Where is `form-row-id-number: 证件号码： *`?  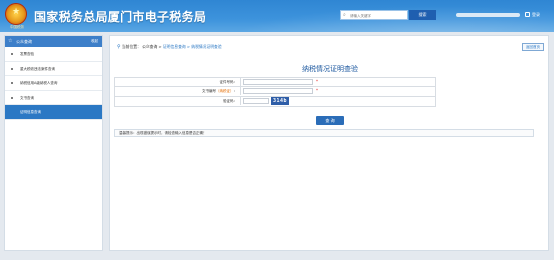
form-row-id-number: 证件号码： * is located at coordinates (275, 82).